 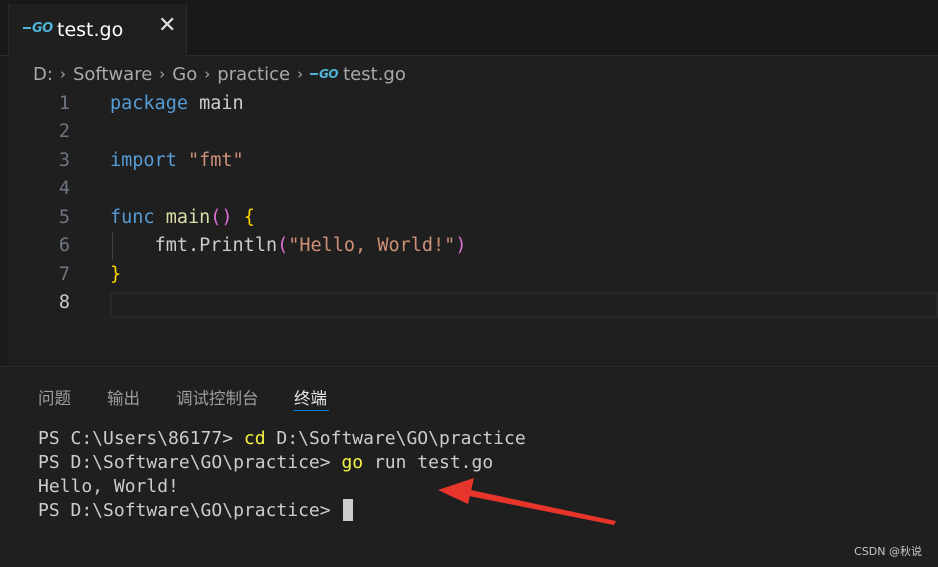 What do you see at coordinates (64, 302) in the screenshot?
I see `line-number-active: 8` at bounding box center [64, 302].